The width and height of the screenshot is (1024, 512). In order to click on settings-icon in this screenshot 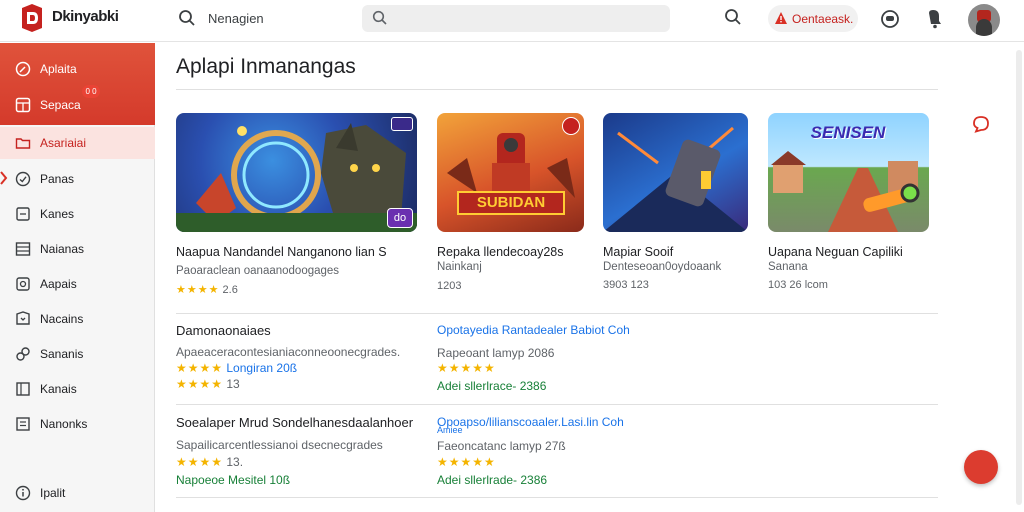, I will do `click(23, 284)`.